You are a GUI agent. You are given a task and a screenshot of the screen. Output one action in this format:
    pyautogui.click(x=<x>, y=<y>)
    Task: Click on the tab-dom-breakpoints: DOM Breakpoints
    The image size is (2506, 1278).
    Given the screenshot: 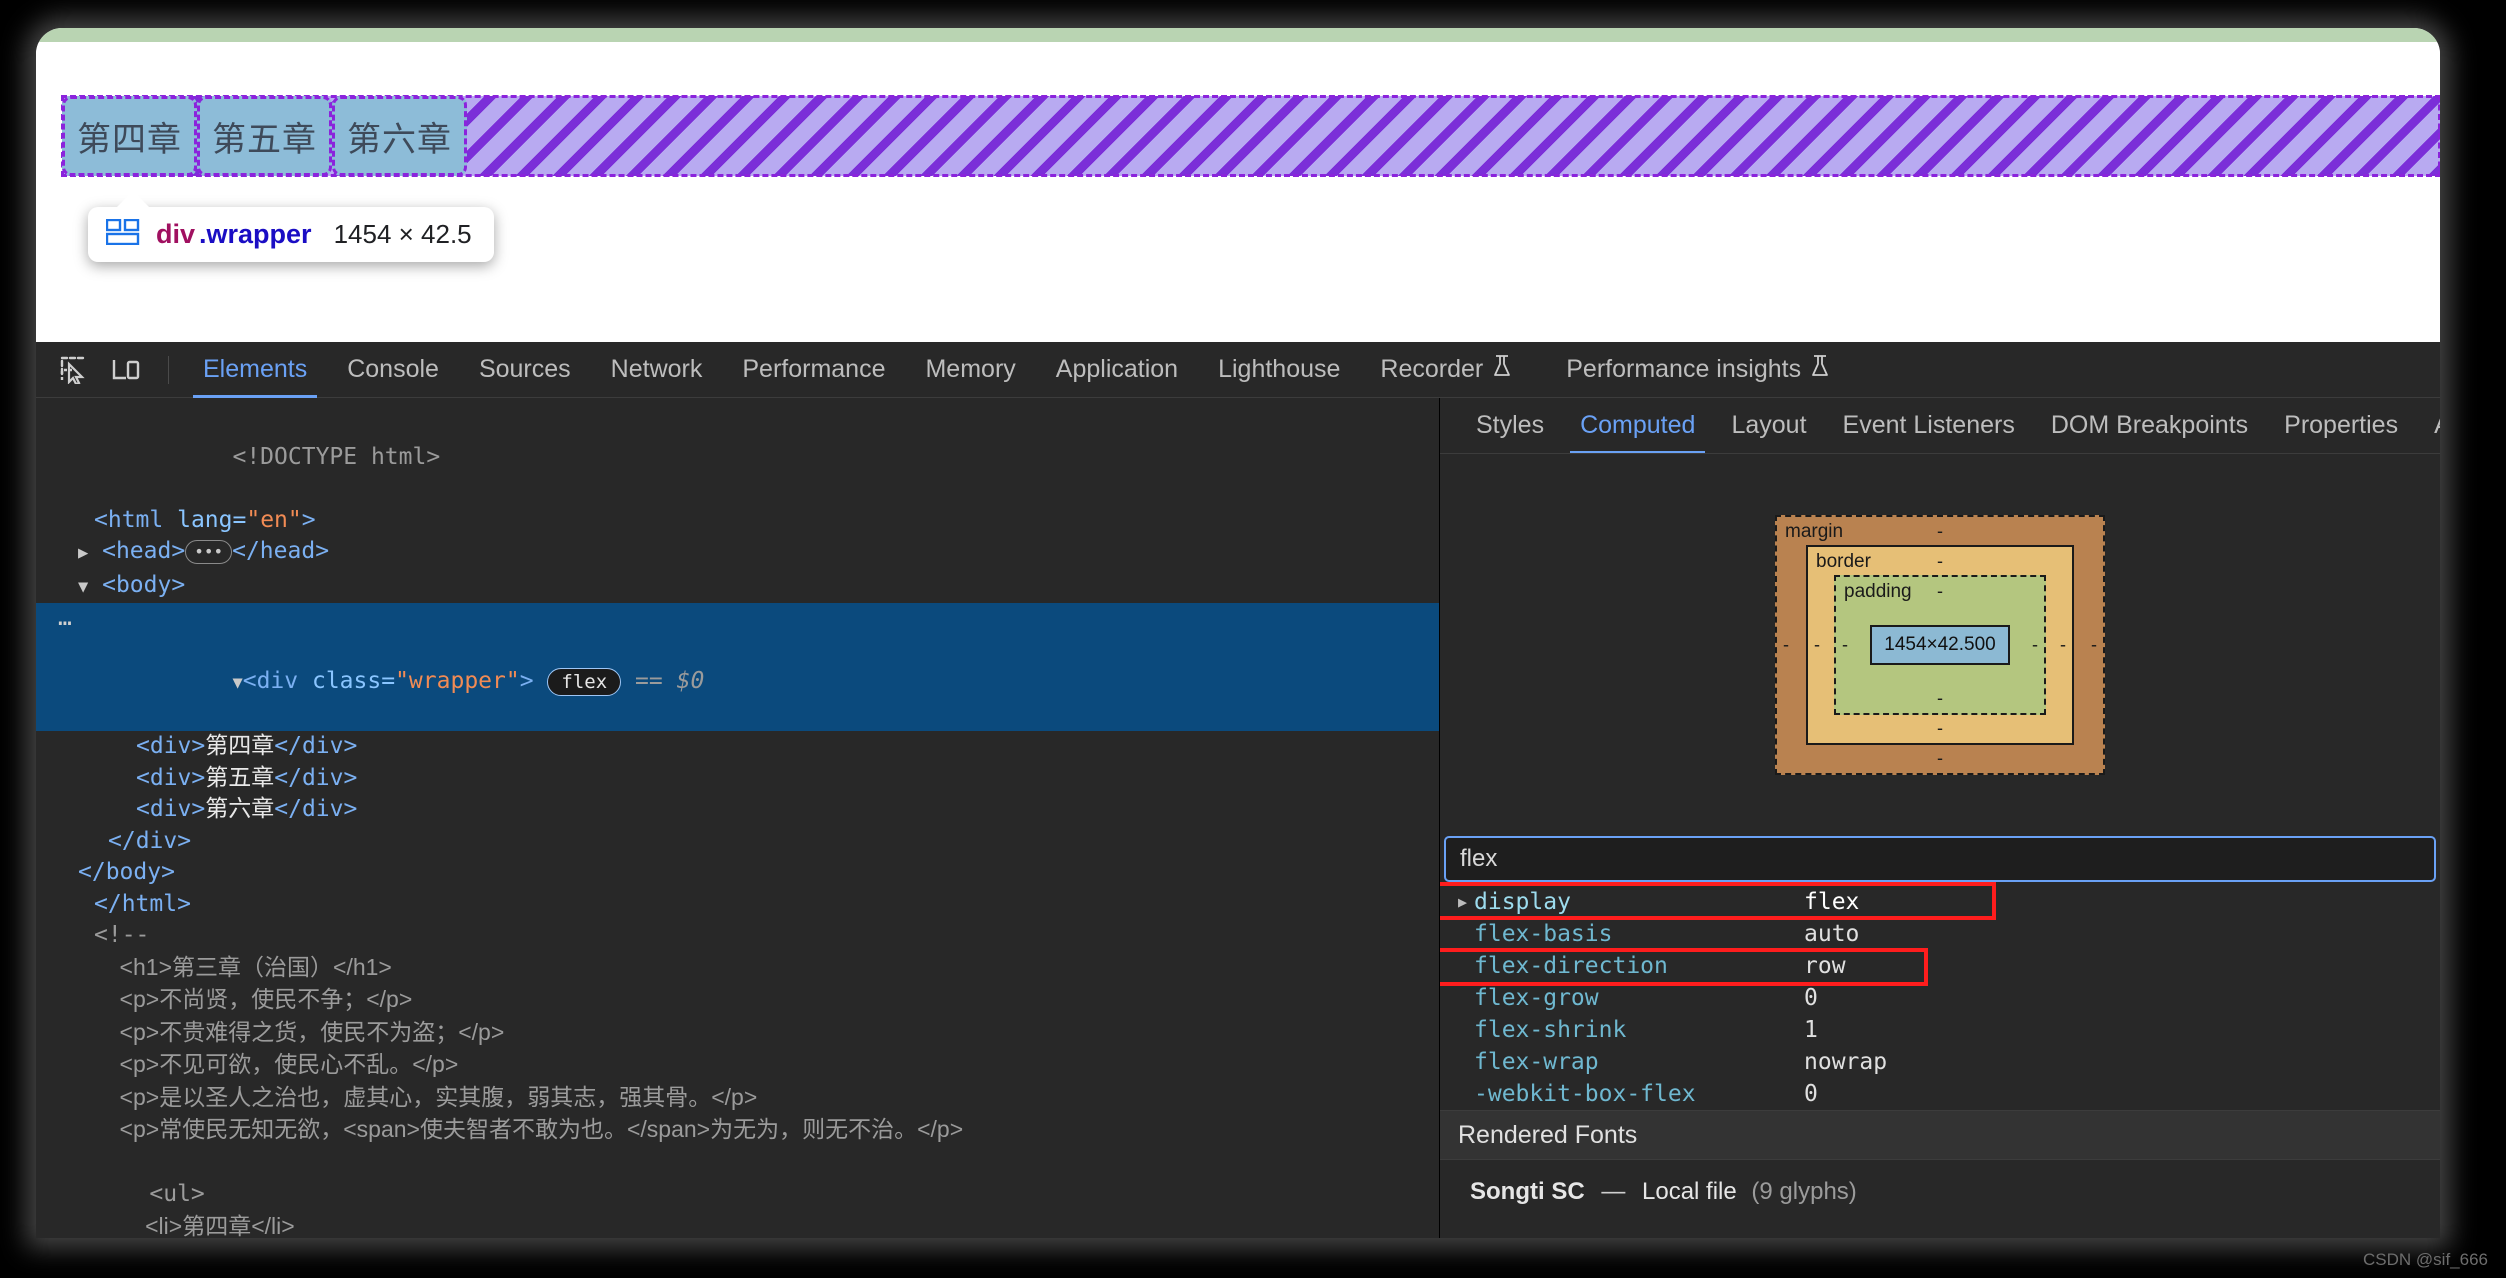 What is the action you would take?
    pyautogui.click(x=2149, y=425)
    